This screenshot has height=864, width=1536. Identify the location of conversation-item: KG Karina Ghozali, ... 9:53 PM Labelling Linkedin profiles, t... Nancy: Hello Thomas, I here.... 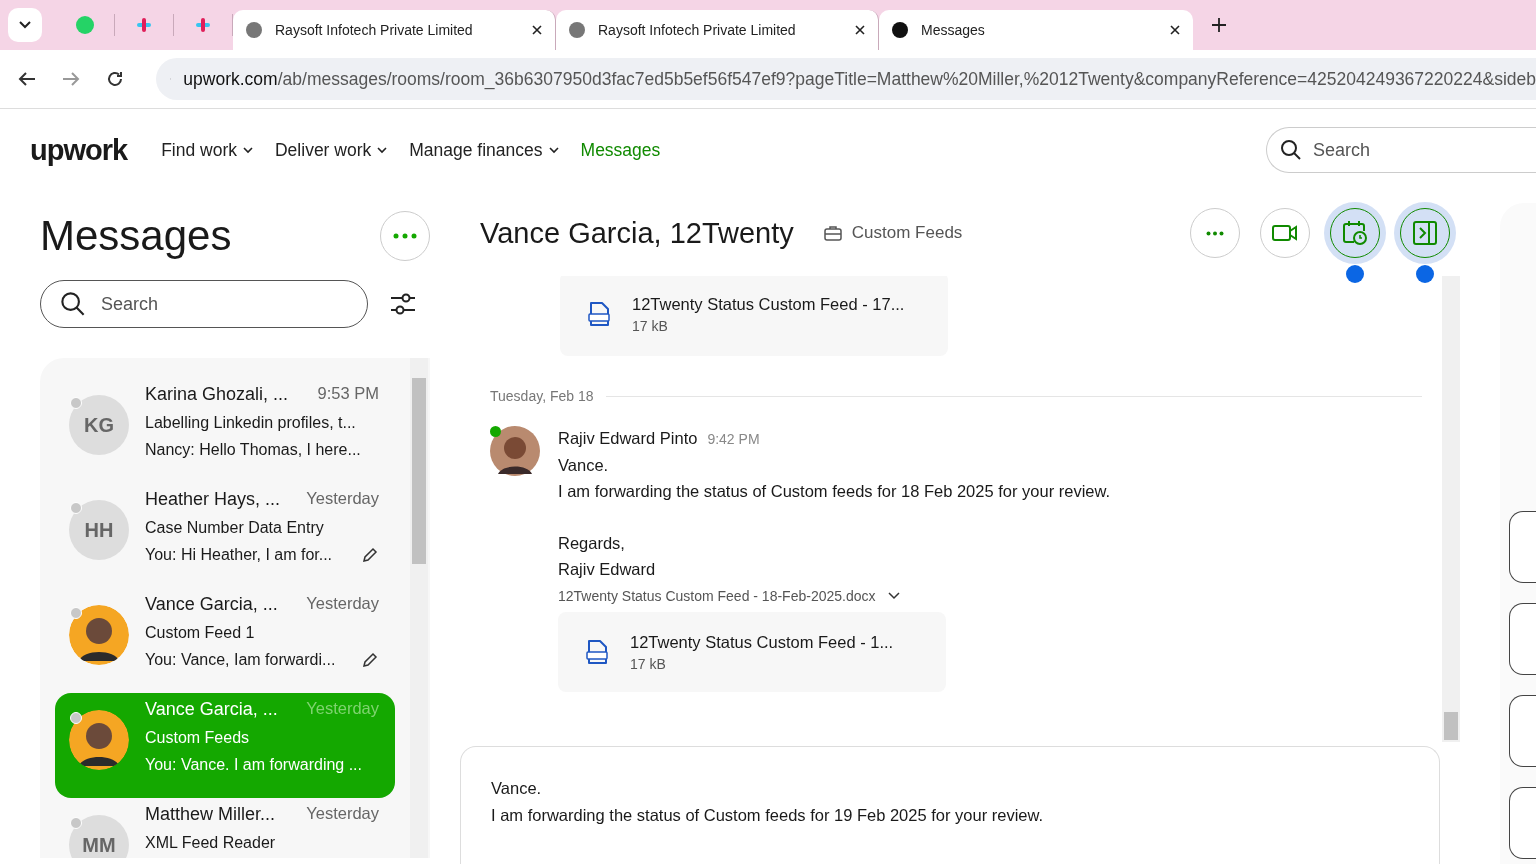
(225, 430).